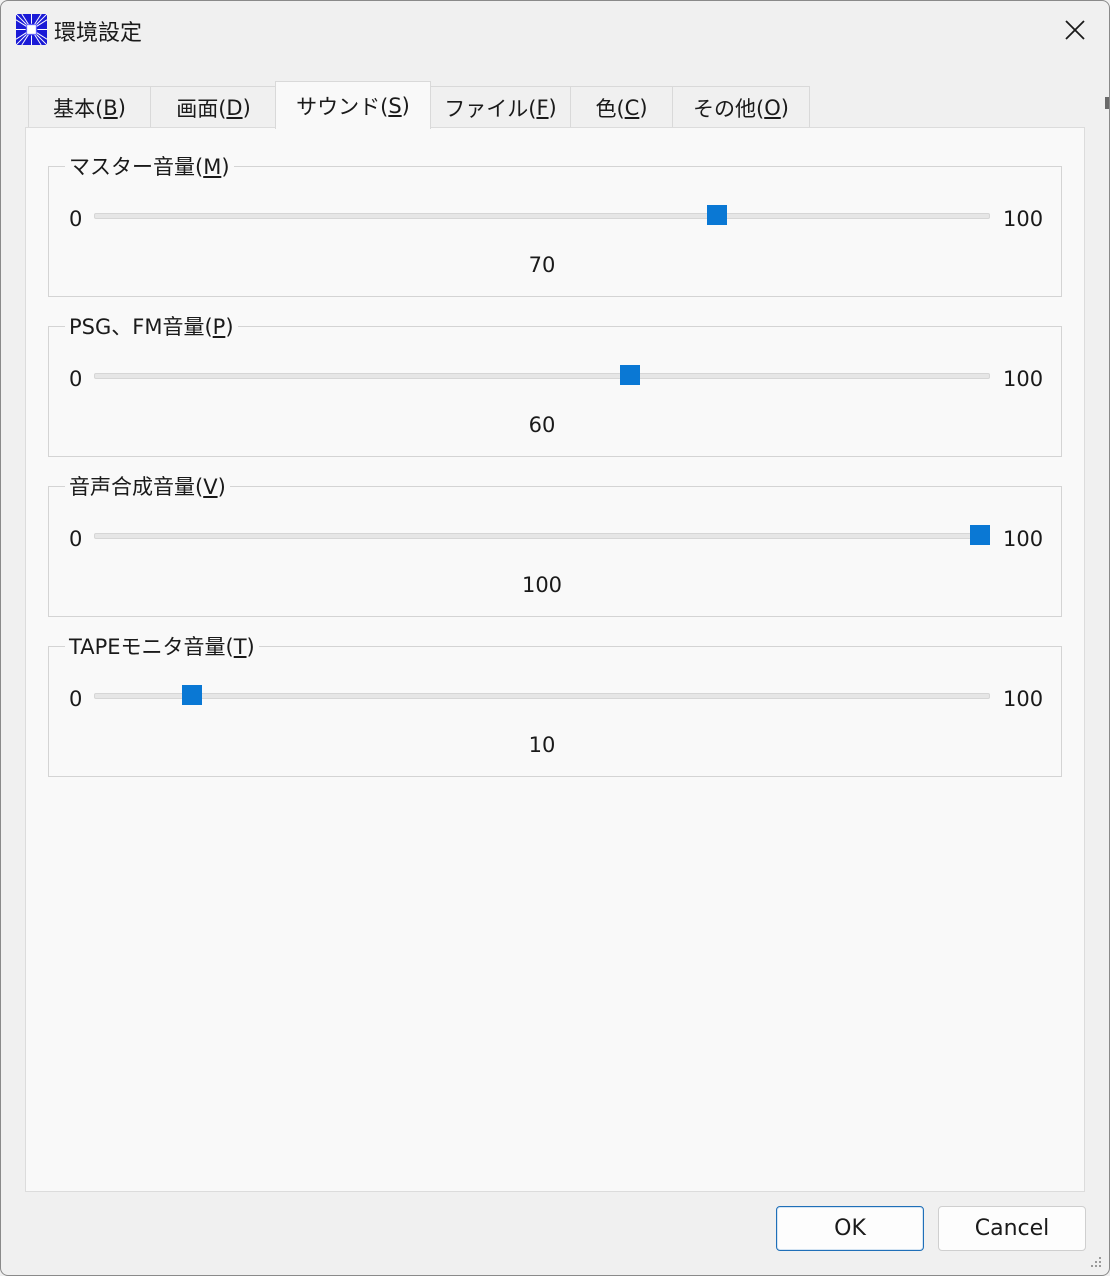 The image size is (1110, 1276). I want to click on group-label-text: 音声合成音量(, so click(136, 487).